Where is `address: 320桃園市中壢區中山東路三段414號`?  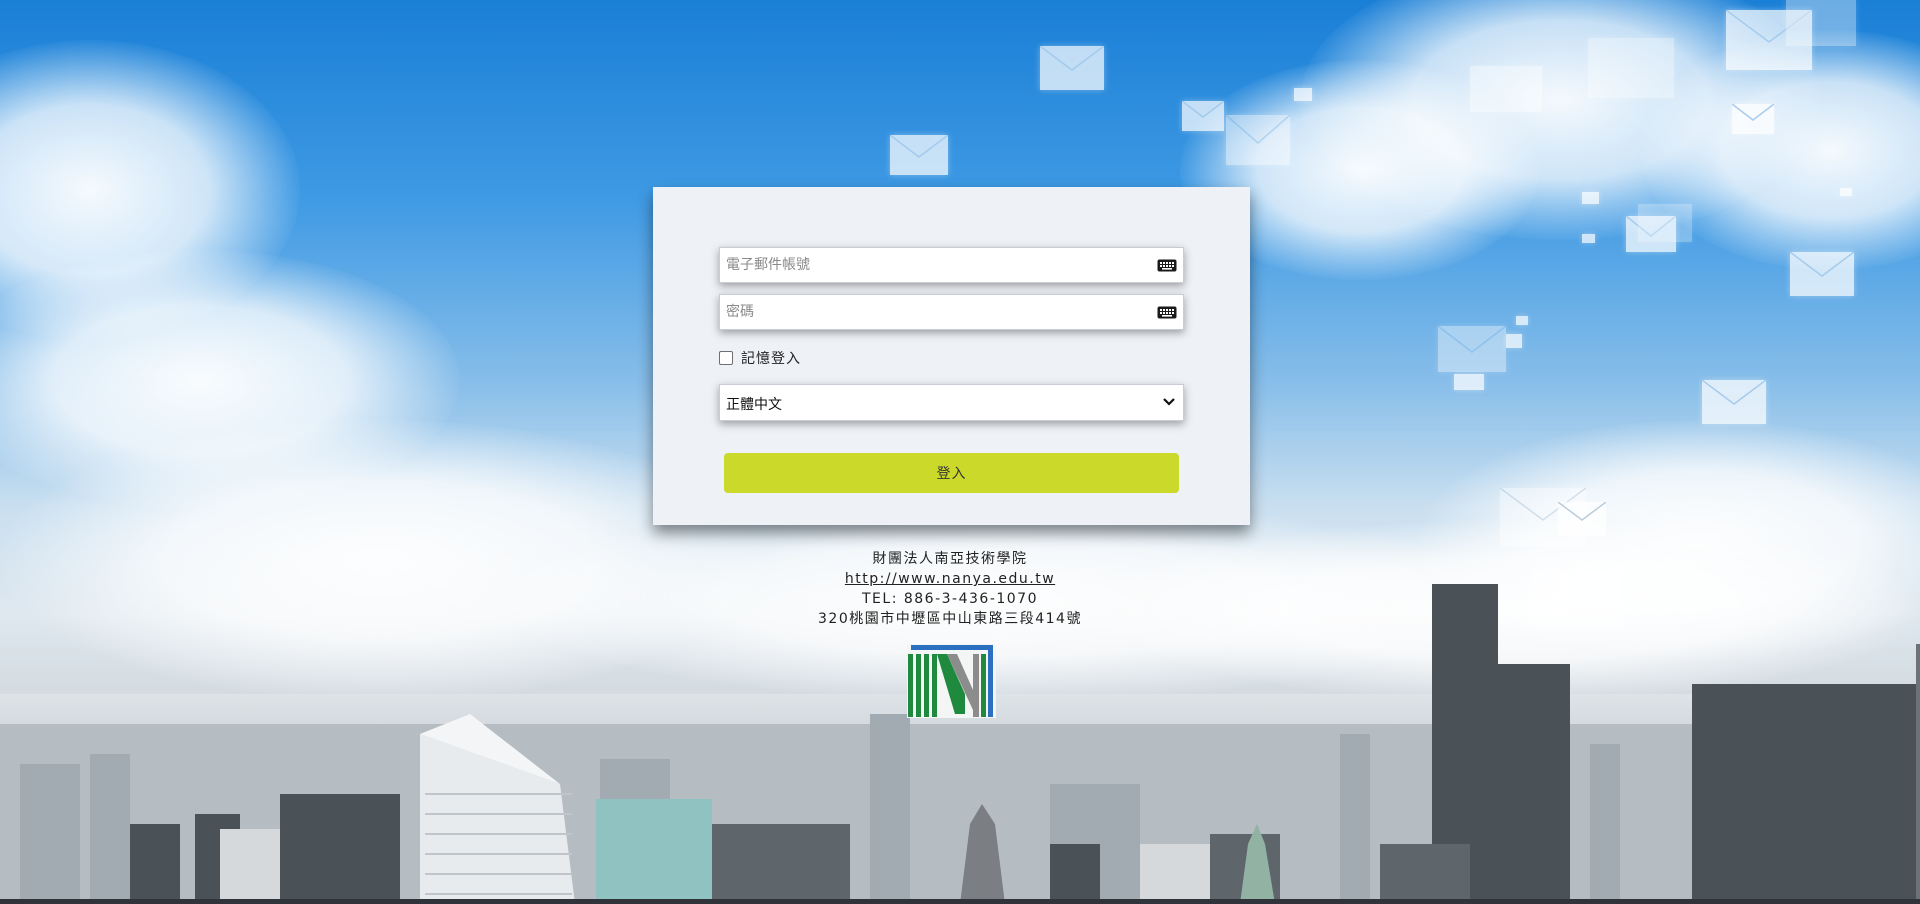 address: 320桃園市中壢區中山東路三段414號 is located at coordinates (950, 619).